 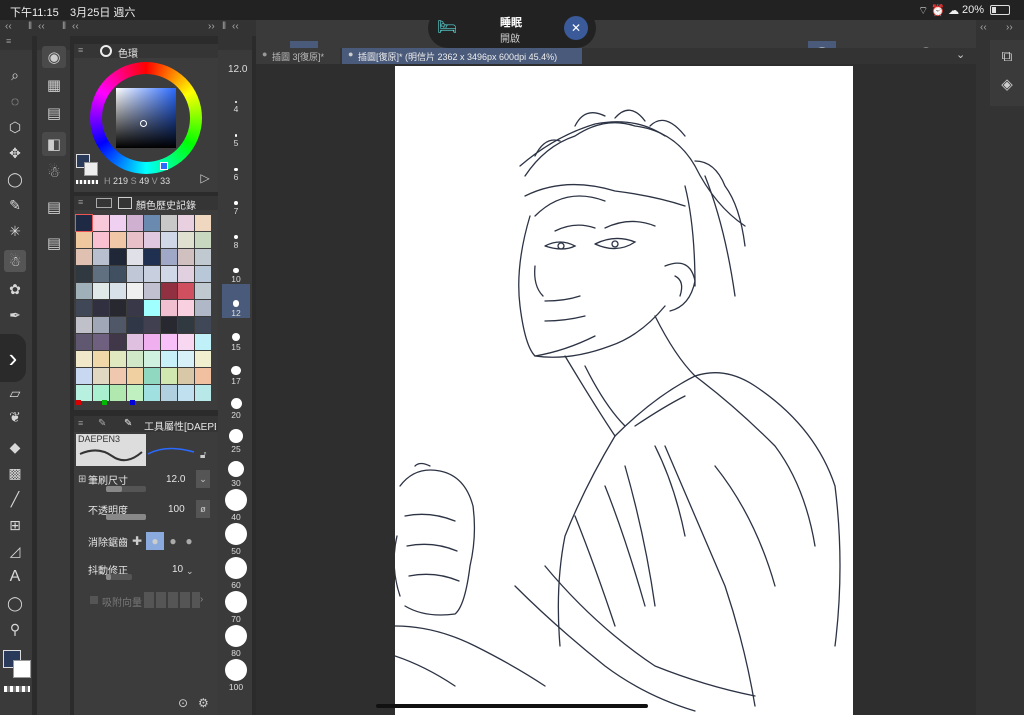 I want to click on color-history-tab-icon, so click(x=125, y=203).